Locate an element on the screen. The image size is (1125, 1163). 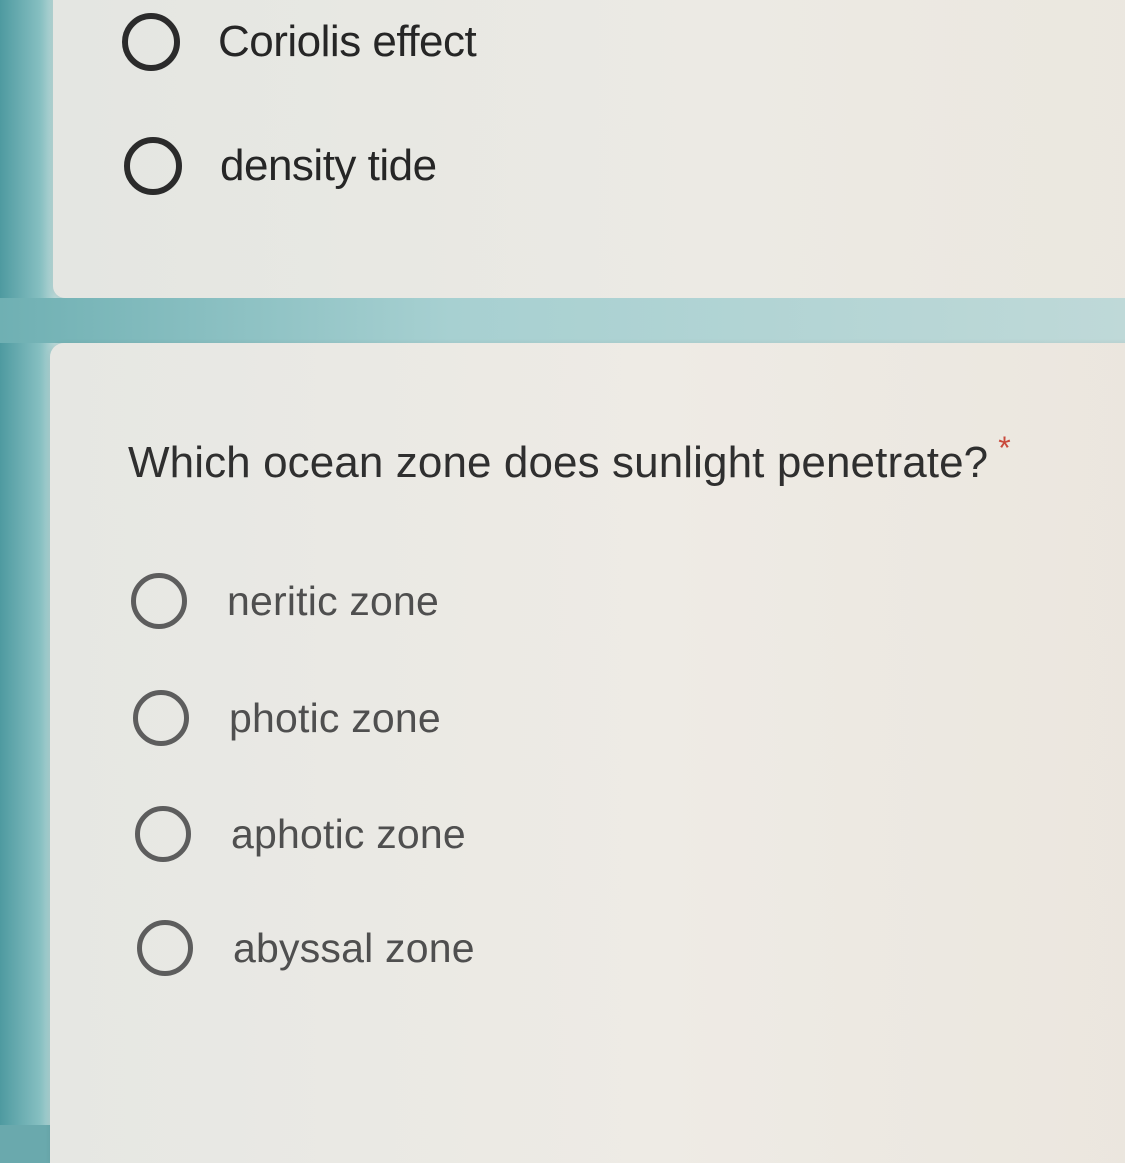
radio-option-density-tide: density tide is located at coordinates (280, 166).